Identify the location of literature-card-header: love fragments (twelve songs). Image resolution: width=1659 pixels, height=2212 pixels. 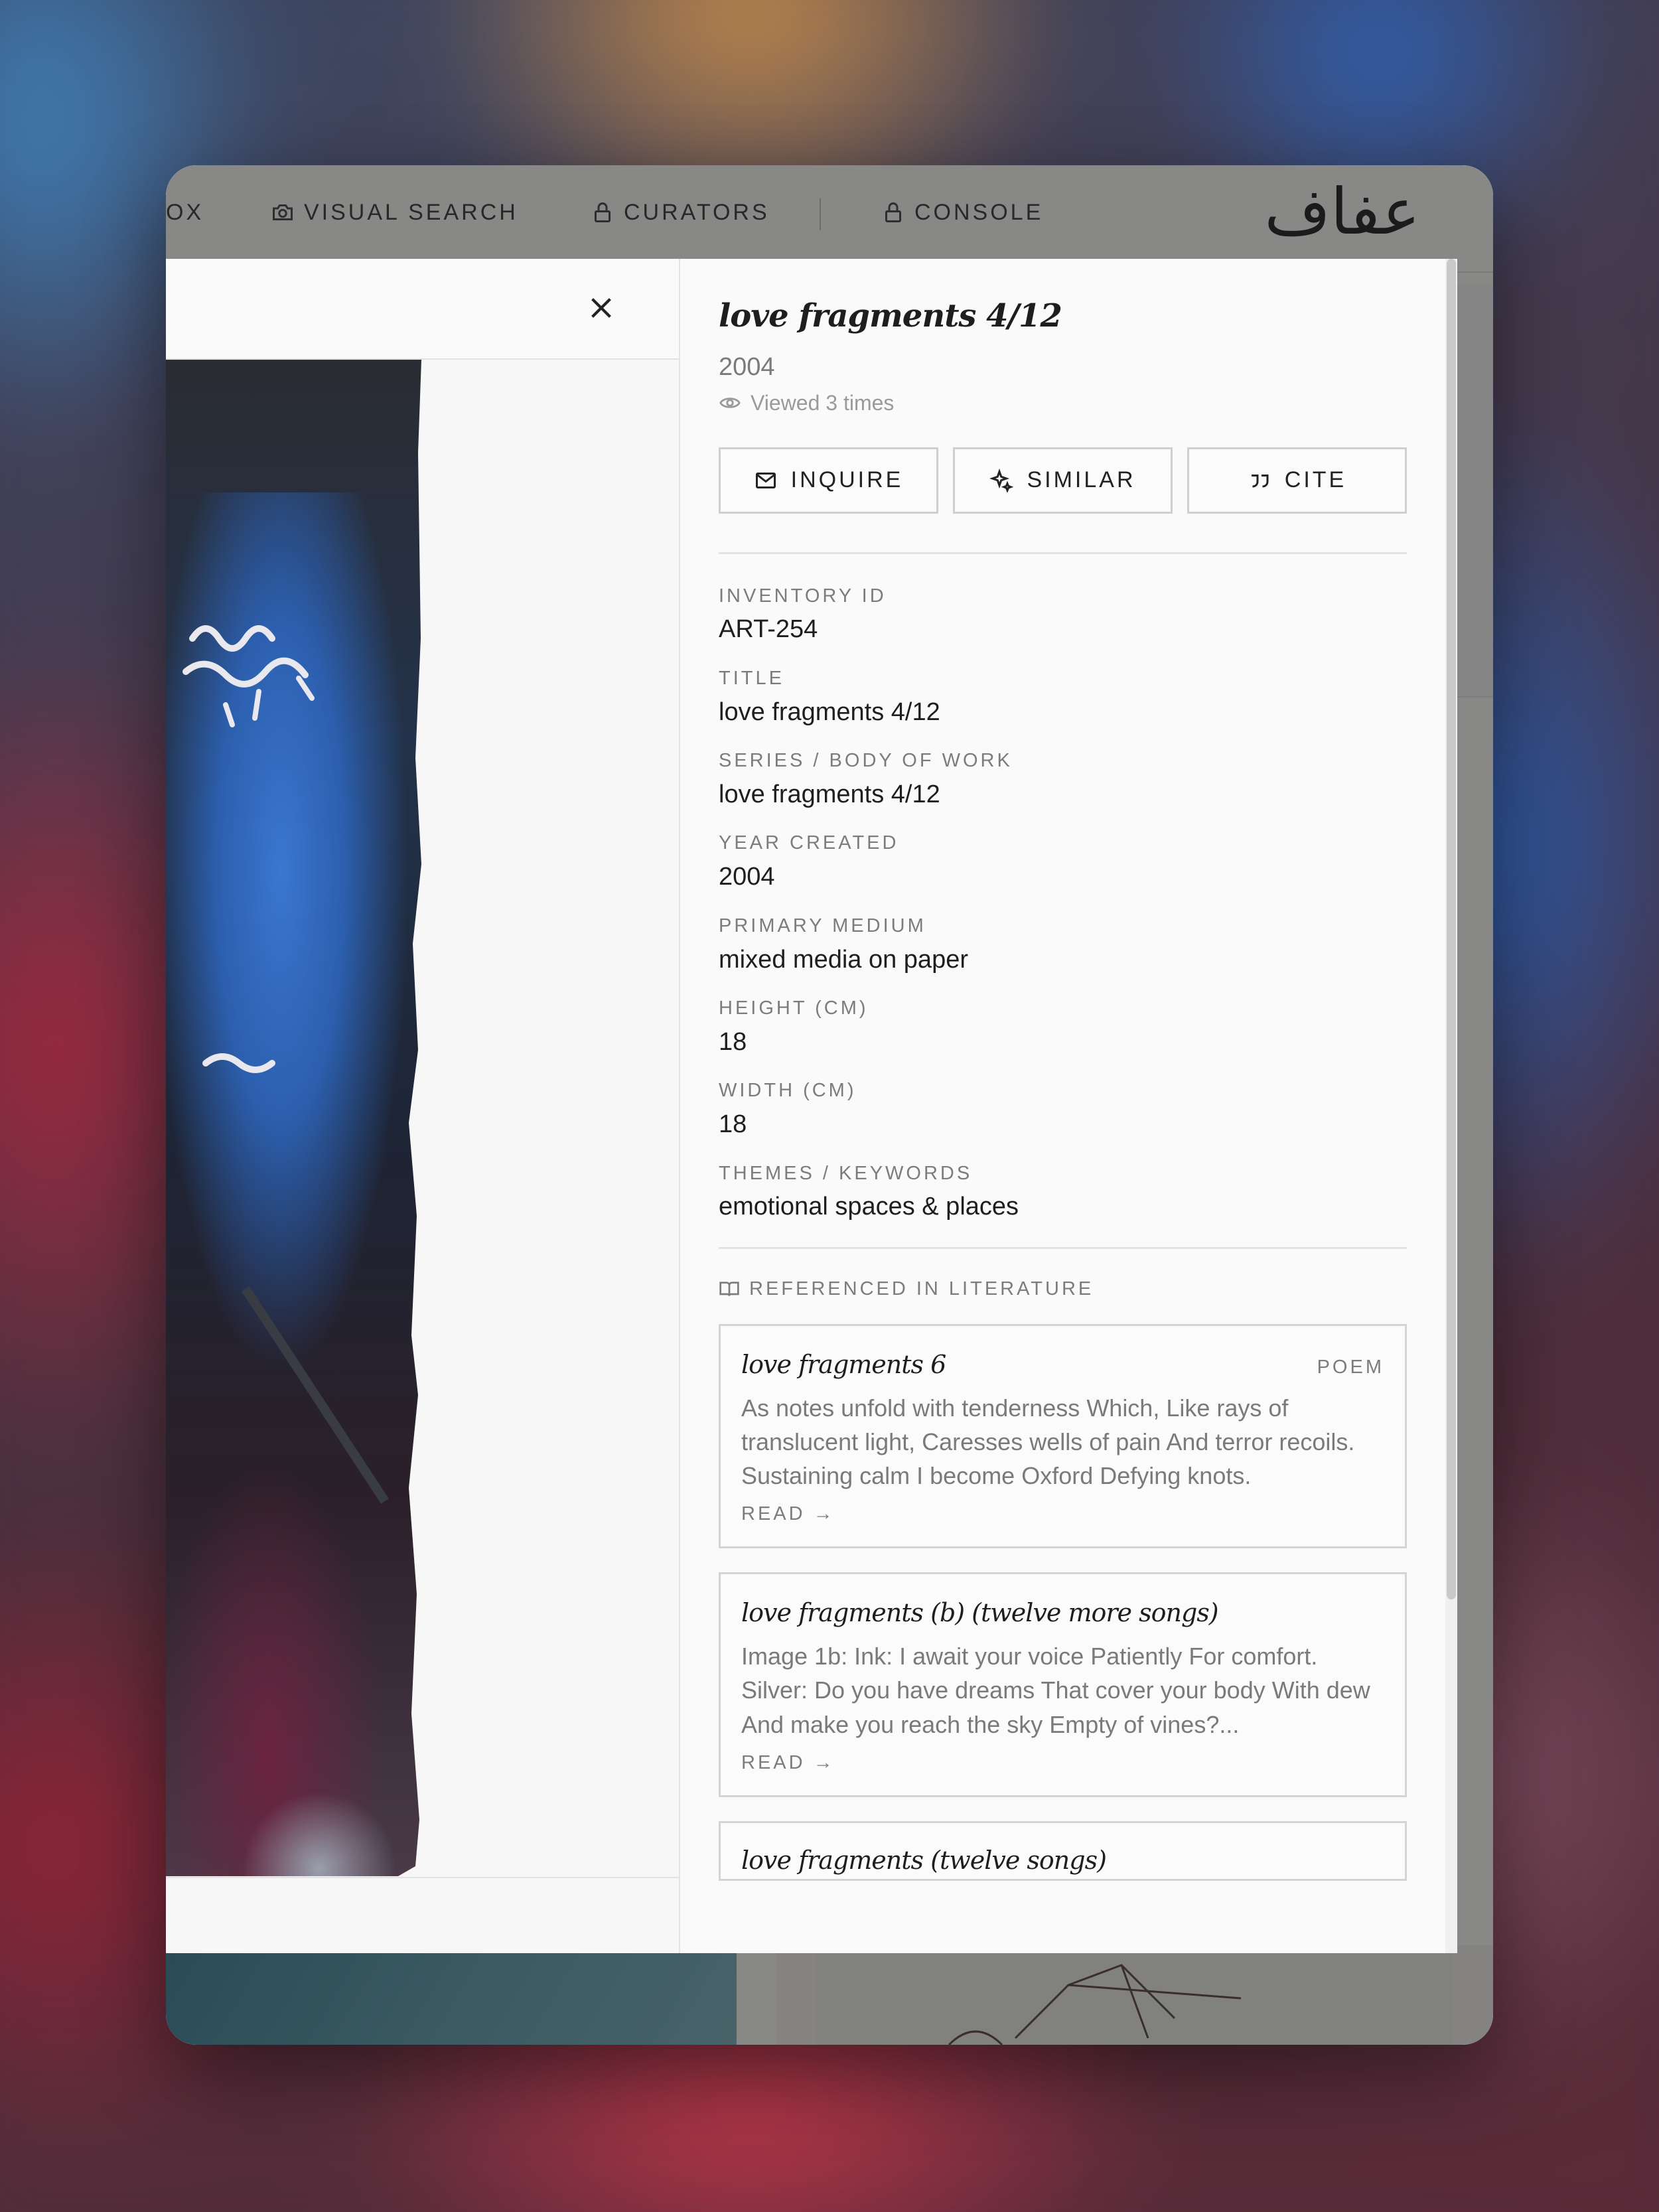
(1062, 1860).